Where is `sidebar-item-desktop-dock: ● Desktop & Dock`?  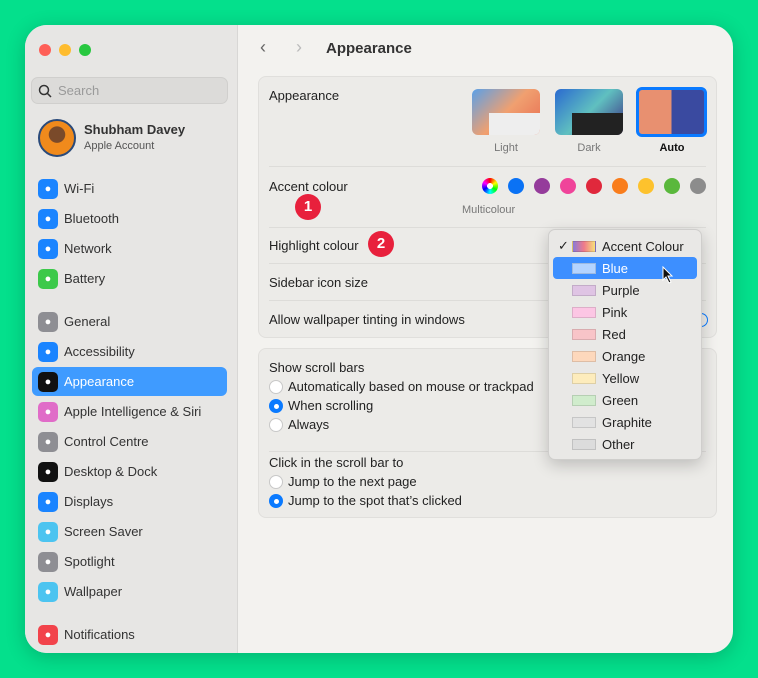
sidebar-item-desktop-dock: ● Desktop & Dock is located at coordinates (129, 471).